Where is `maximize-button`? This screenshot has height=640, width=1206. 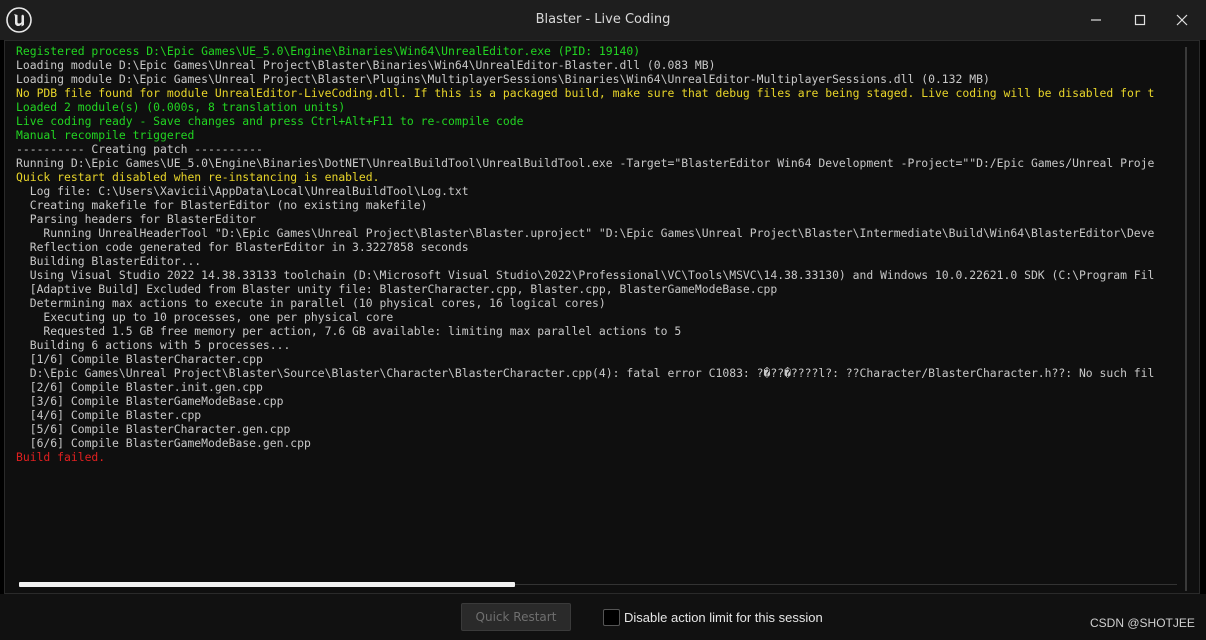
maximize-button is located at coordinates (1140, 20).